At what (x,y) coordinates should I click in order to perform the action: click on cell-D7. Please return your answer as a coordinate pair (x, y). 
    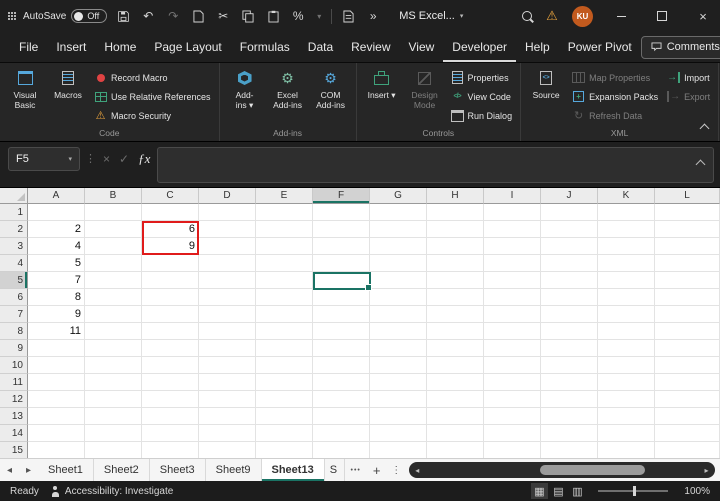
    Looking at the image, I should click on (227, 314).